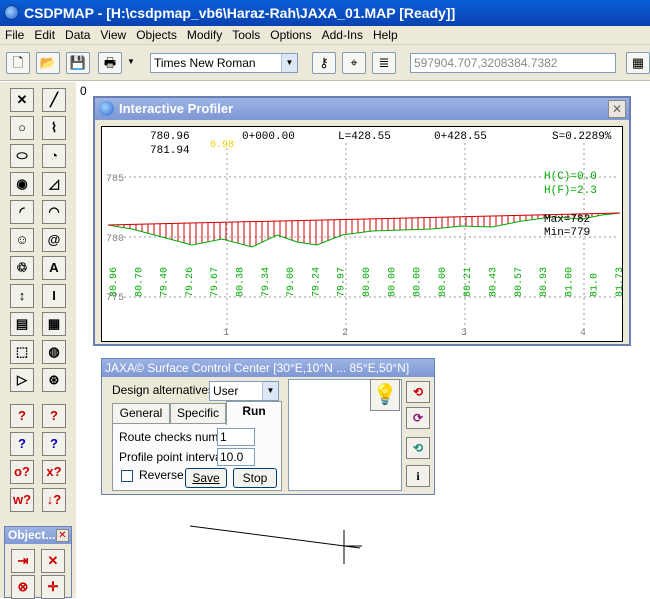 The width and height of the screenshot is (650, 599). I want to click on profiler-title-bar: Interactive Profiler, so click(362, 109).